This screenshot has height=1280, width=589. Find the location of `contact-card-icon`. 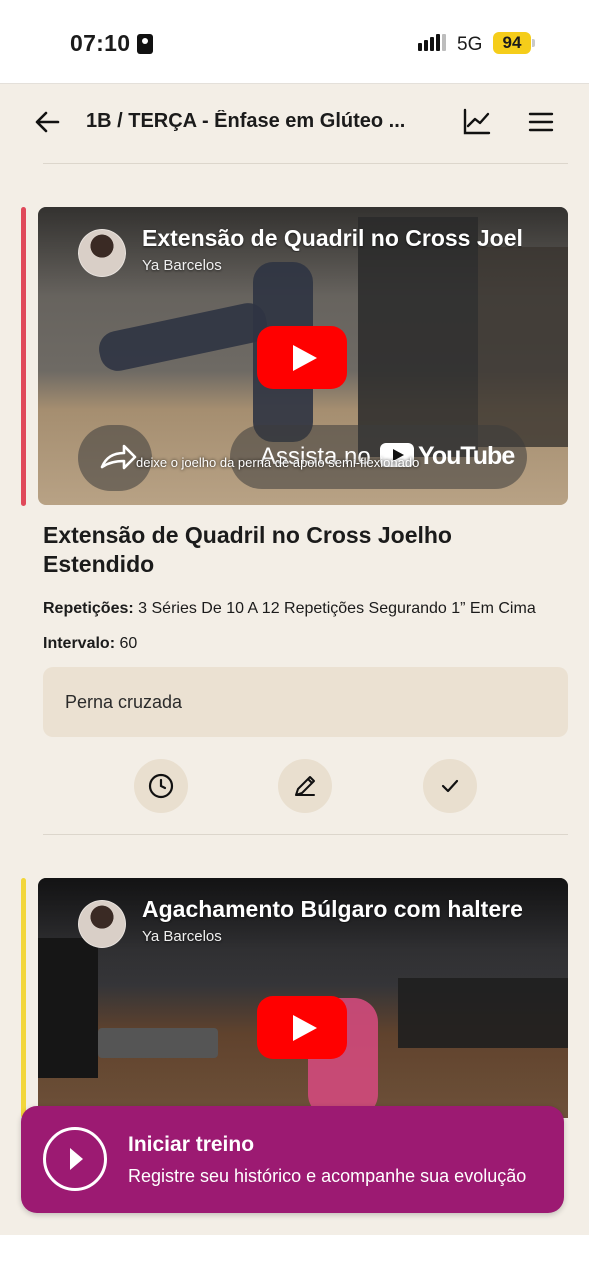

contact-card-icon is located at coordinates (145, 44).